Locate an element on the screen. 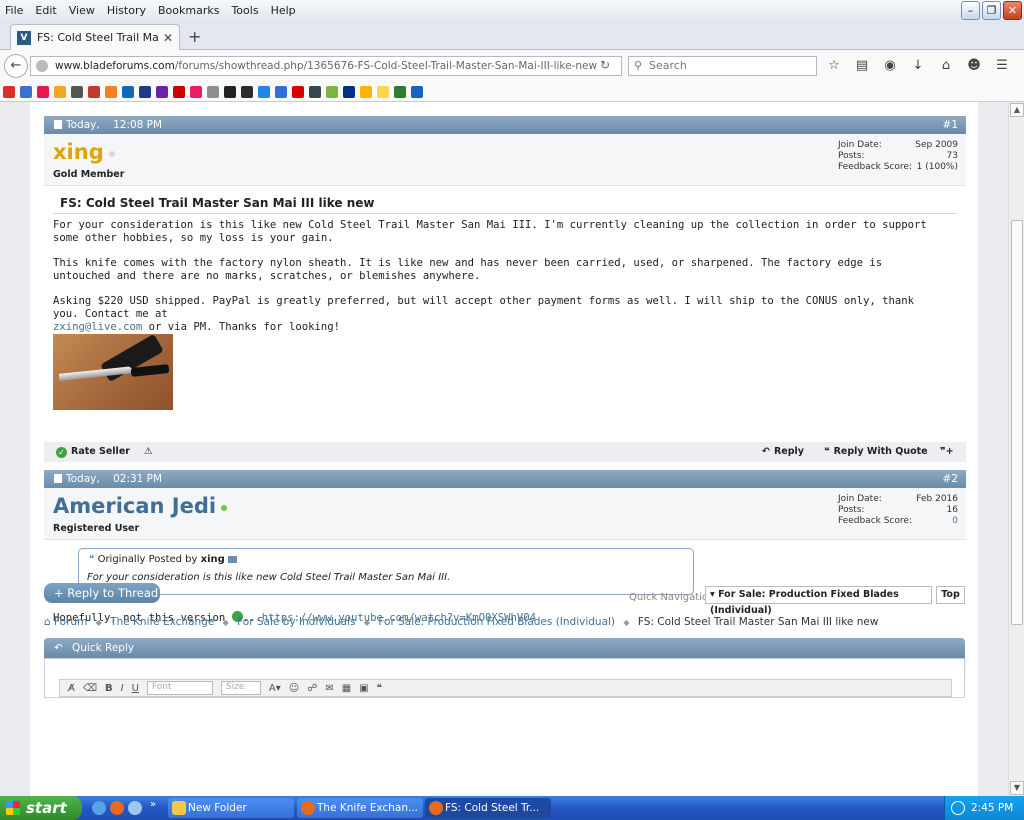 The width and height of the screenshot is (1024, 820). post-2-number: #2 is located at coordinates (950, 479).